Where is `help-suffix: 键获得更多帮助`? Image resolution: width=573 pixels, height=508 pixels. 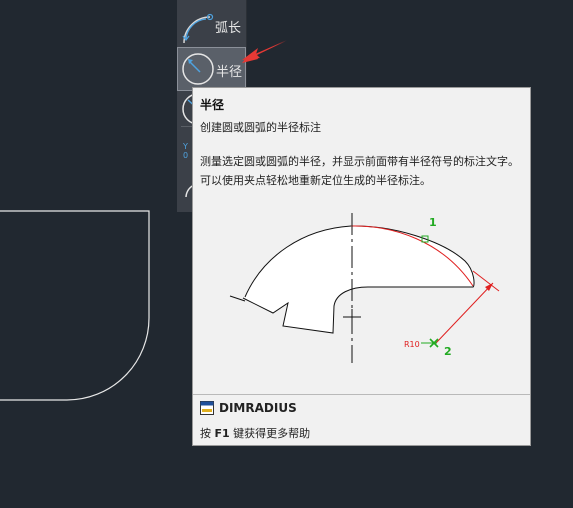 help-suffix: 键获得更多帮助 is located at coordinates (270, 433).